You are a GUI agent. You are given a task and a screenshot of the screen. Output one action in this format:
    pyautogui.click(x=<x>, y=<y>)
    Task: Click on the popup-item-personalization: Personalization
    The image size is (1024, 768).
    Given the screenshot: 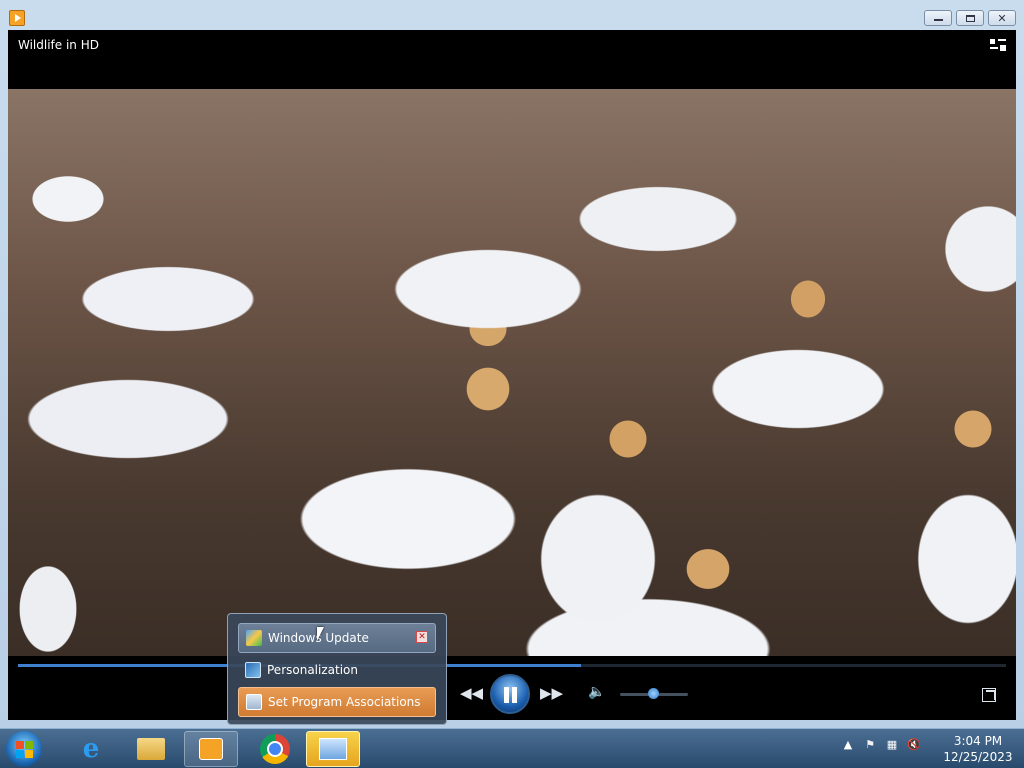 What is the action you would take?
    pyautogui.click(x=337, y=670)
    